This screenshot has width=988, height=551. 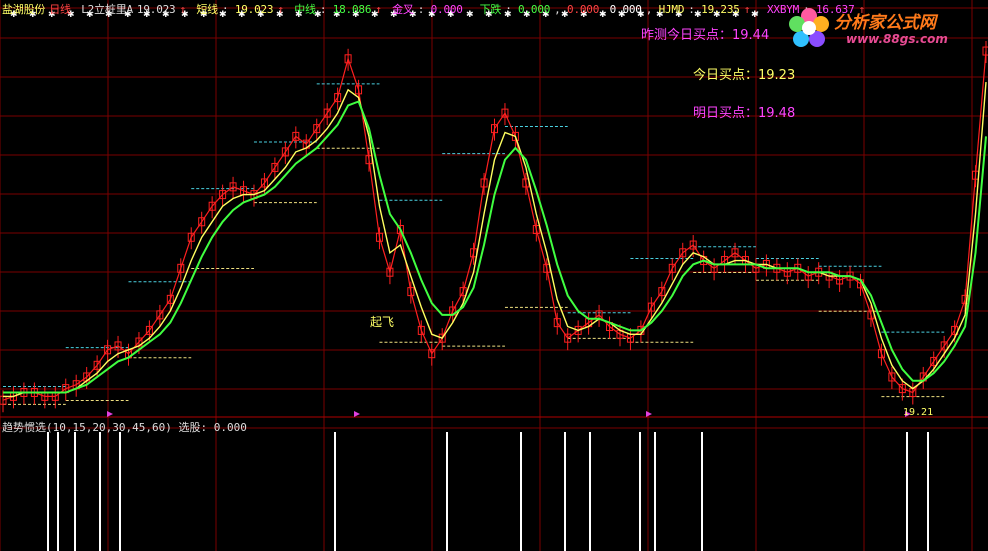 What do you see at coordinates (107, 9) in the screenshot?
I see `indicator-name: L2立桩里A` at bounding box center [107, 9].